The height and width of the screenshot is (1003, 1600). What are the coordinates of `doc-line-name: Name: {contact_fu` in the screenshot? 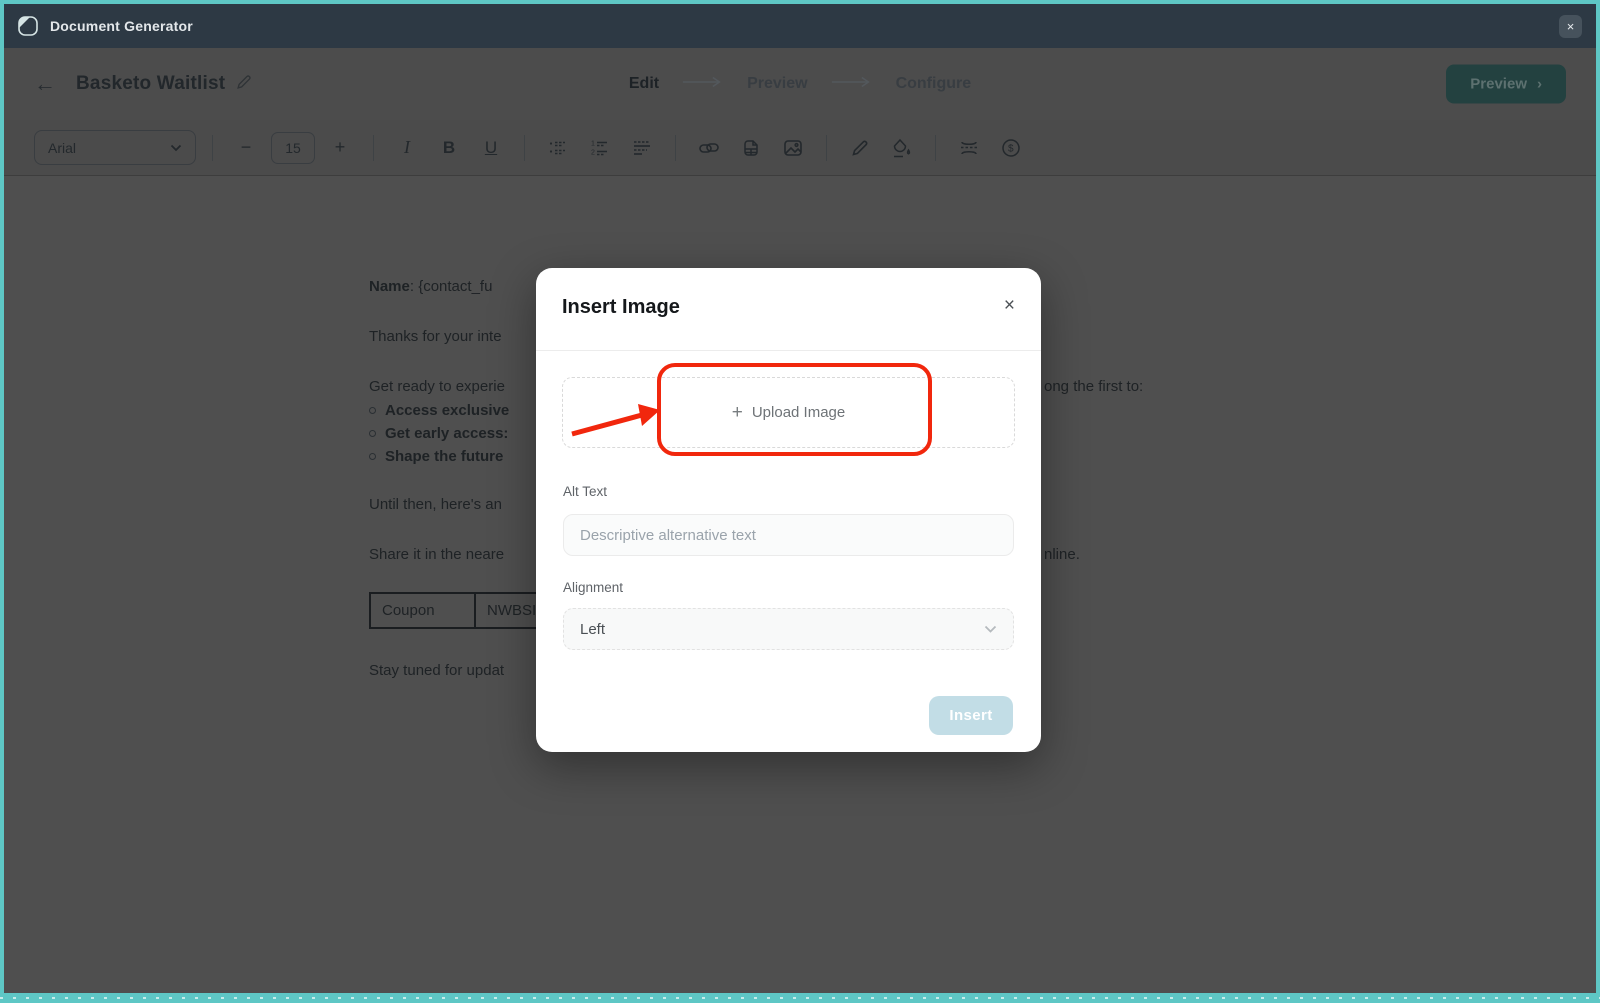 It's located at (431, 286).